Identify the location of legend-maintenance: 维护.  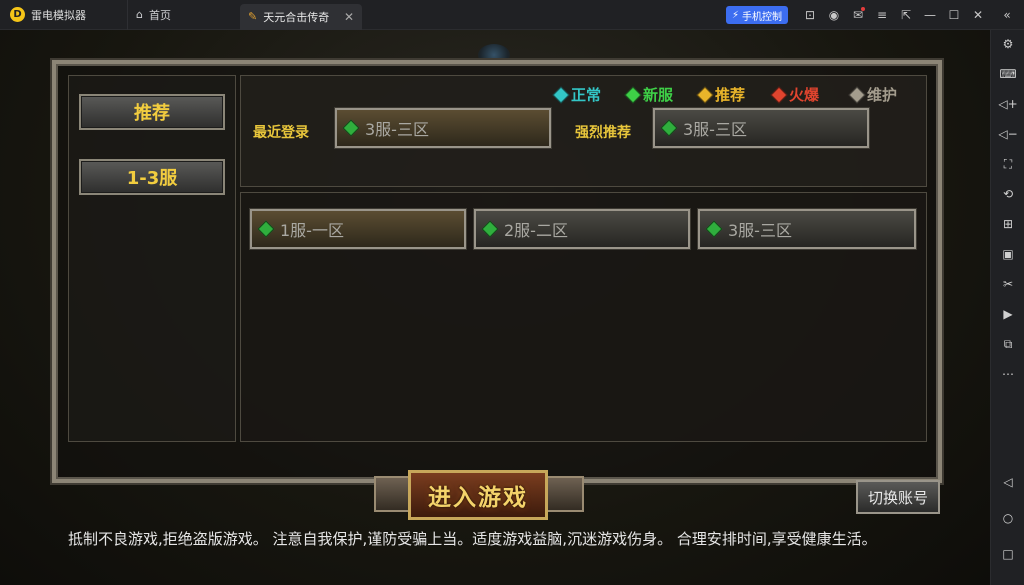
(873, 94).